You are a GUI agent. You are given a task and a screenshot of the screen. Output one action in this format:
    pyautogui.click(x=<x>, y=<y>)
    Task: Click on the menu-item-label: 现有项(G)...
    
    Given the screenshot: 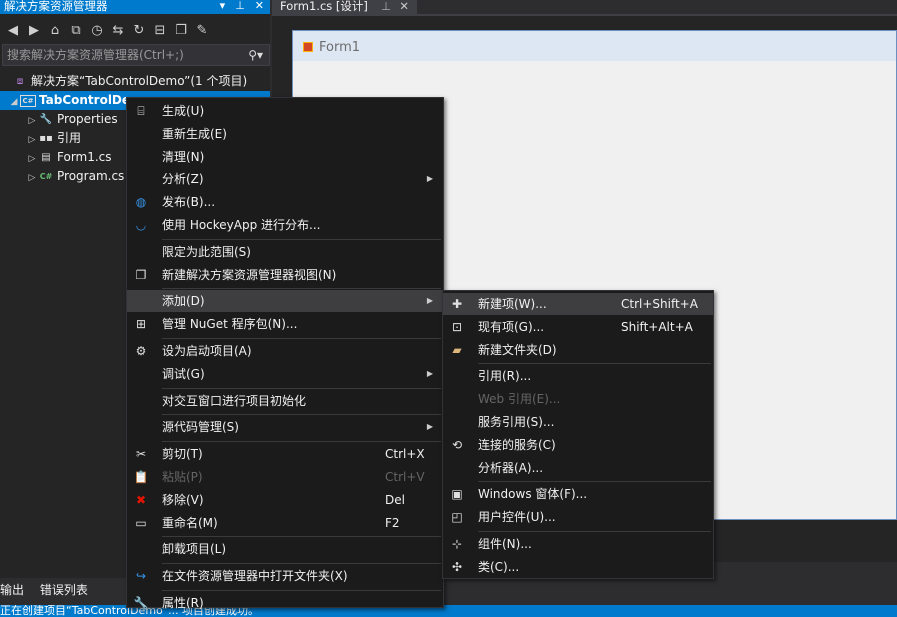 What is the action you would take?
    pyautogui.click(x=511, y=326)
    